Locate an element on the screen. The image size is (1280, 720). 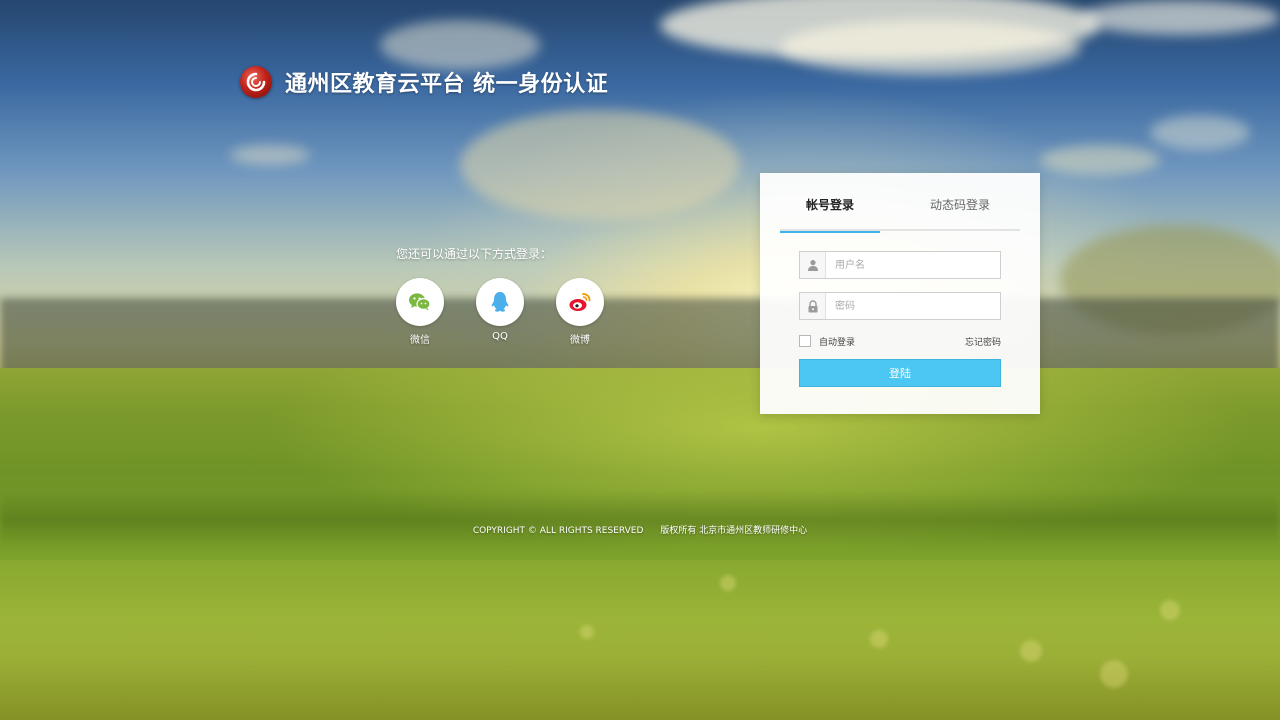
wechat-label: 微信 is located at coordinates (420, 340).